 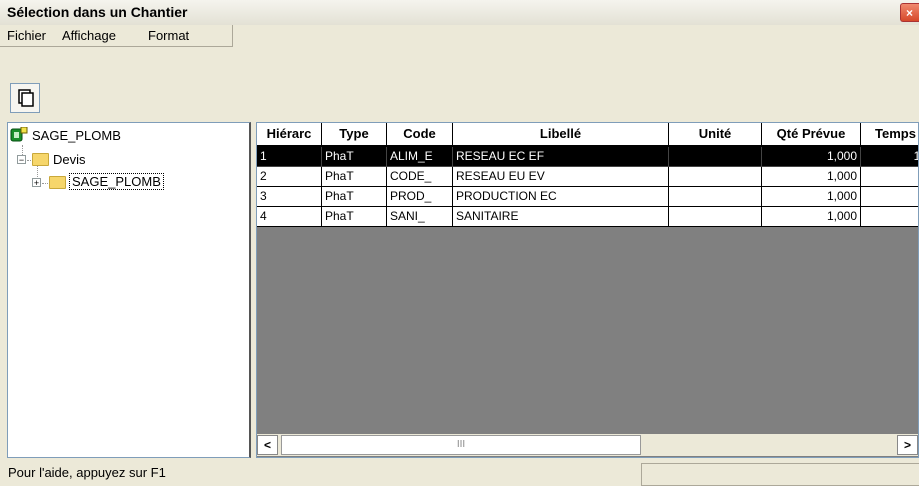 I want to click on table-cell: 2, so click(x=289, y=177).